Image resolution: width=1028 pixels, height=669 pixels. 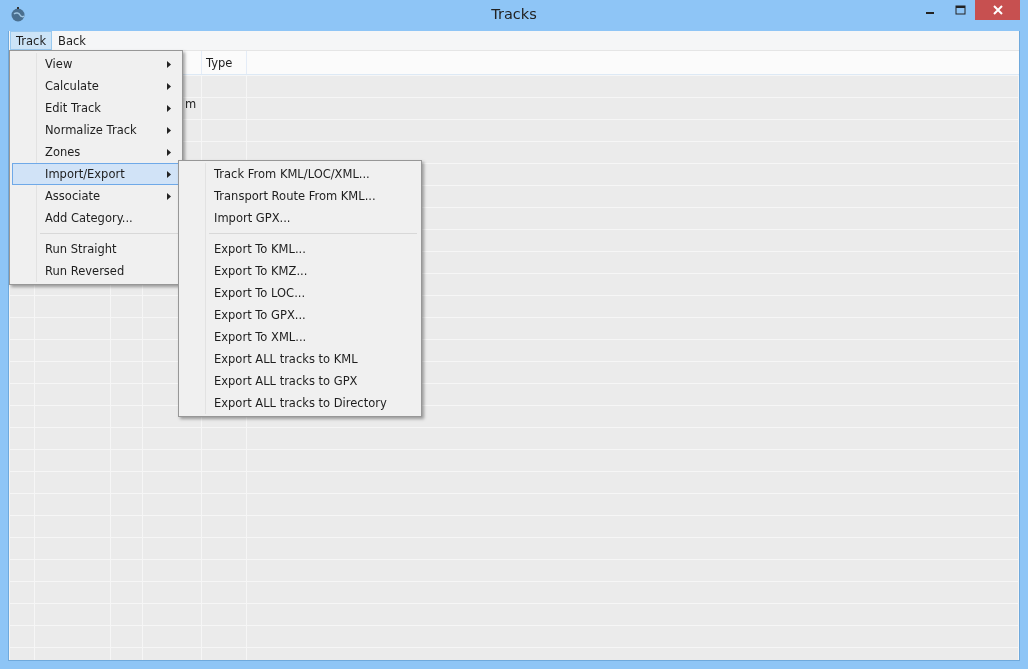 What do you see at coordinates (96, 196) in the screenshot?
I see `menu-item: Associate` at bounding box center [96, 196].